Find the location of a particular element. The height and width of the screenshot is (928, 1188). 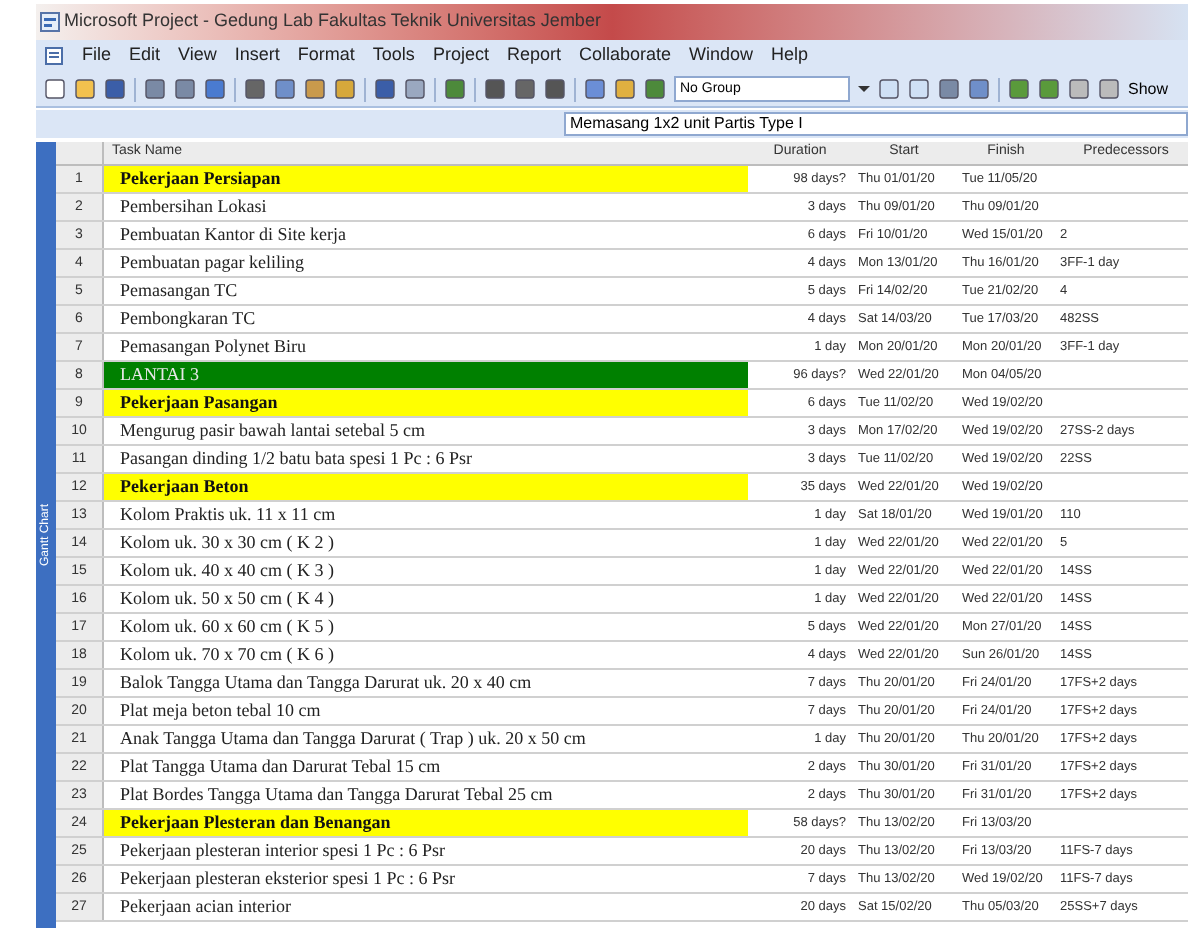

task-name-cell: LANTAI 3 is located at coordinates (426, 375).